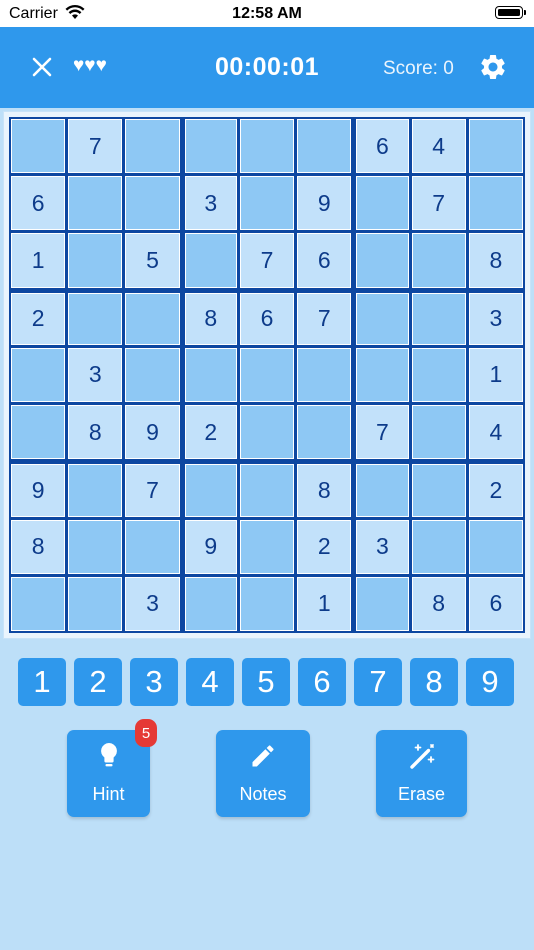 This screenshot has width=534, height=950. I want to click on sudoku-cell-r3c3: 5, so click(152, 260).